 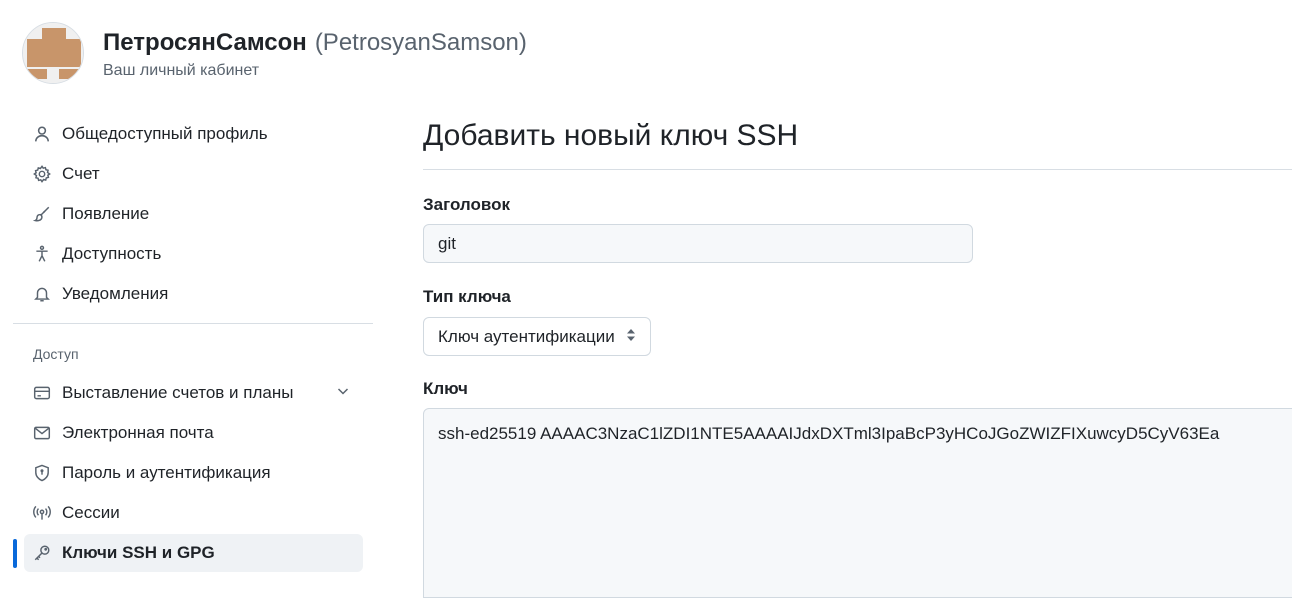 I want to click on bell-icon, so click(x=42, y=294).